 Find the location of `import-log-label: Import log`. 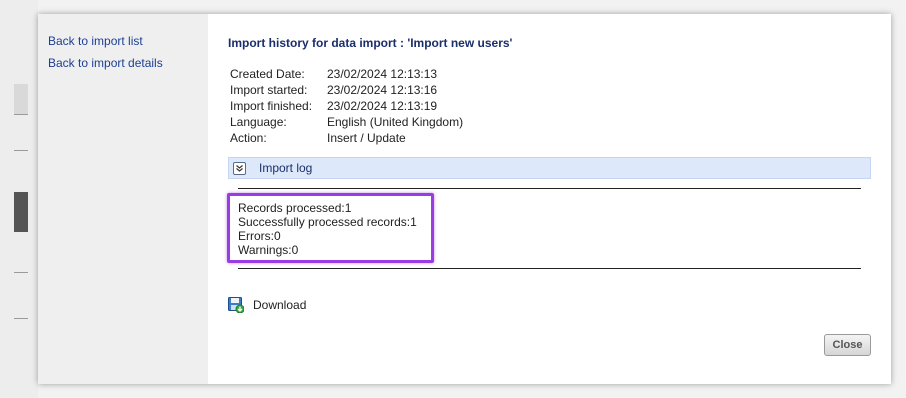

import-log-label: Import log is located at coordinates (286, 168).